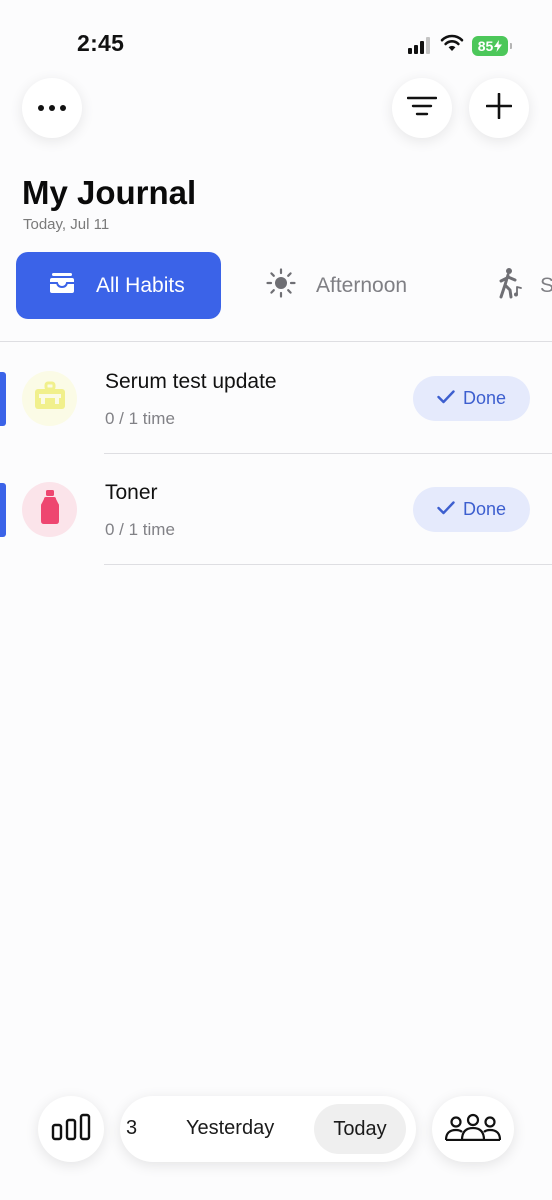 The image size is (552, 1200). I want to click on tab-label: All Habits, so click(140, 285).